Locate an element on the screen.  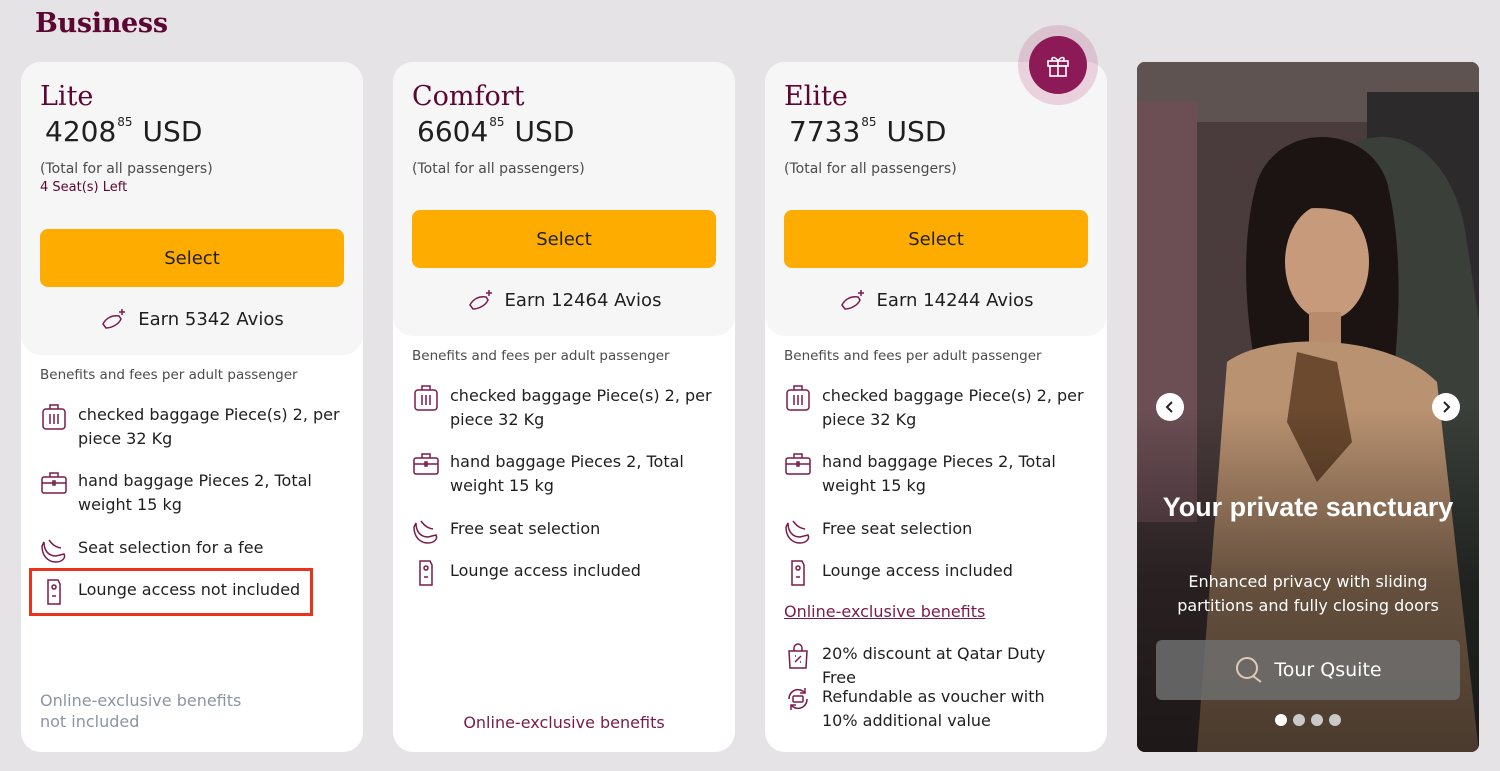
fare-name: Comfort is located at coordinates (468, 96).